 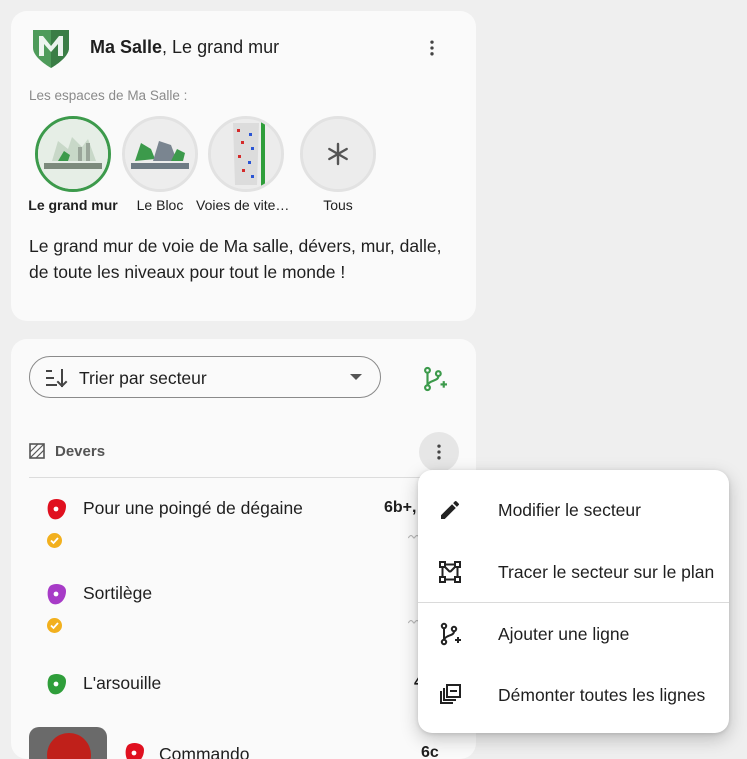 What do you see at coordinates (122, 683) in the screenshot?
I see `route-name: L'arsouille` at bounding box center [122, 683].